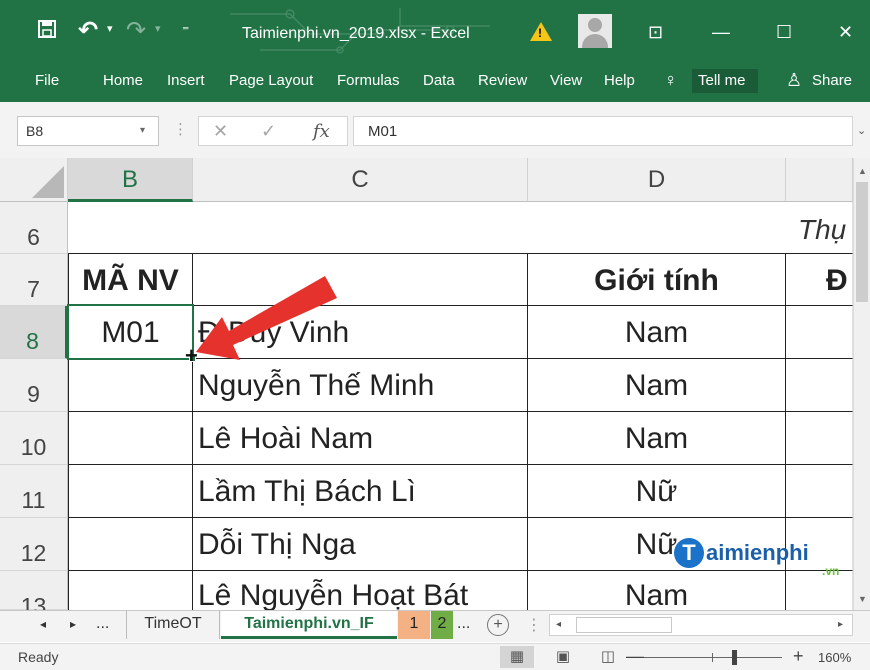  I want to click on add-sheet-icon: +, so click(498, 625).